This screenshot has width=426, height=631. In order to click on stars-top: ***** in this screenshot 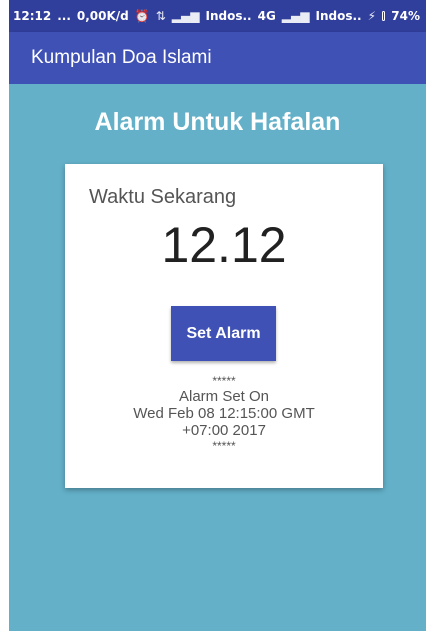, I will do `click(224, 381)`.